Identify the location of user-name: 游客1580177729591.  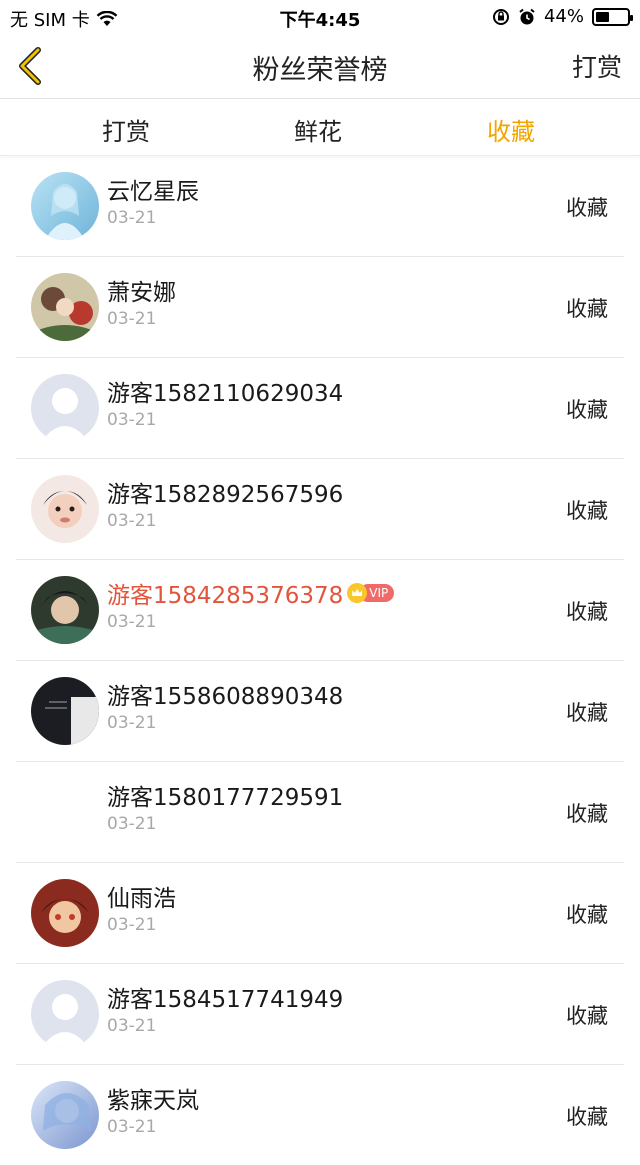
(225, 798).